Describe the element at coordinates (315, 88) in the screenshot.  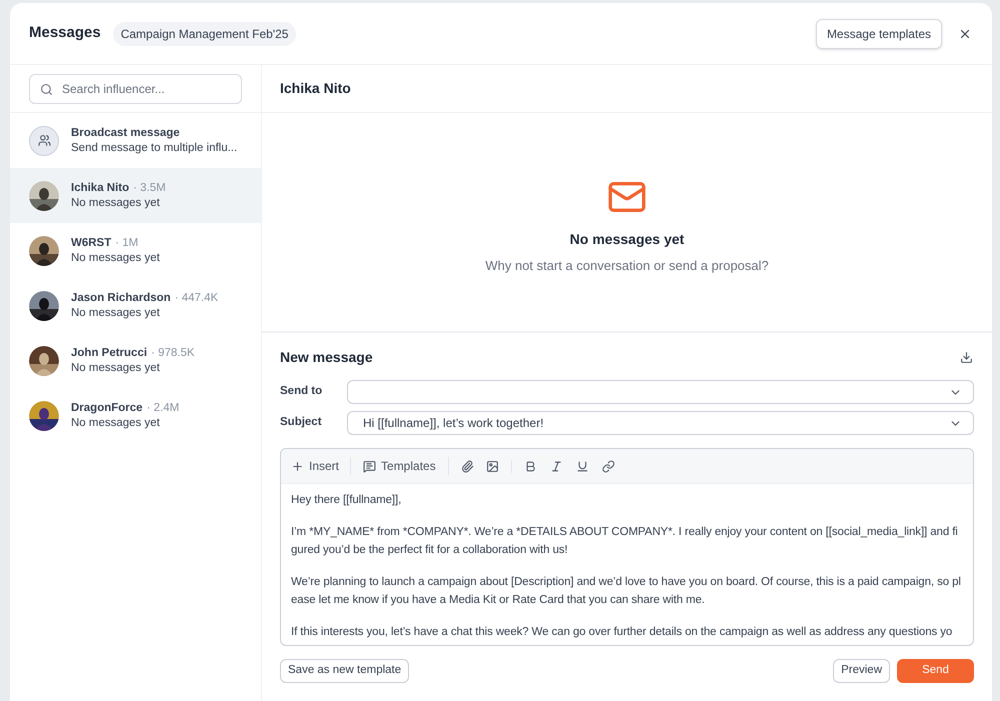
I see `conversation-title: Ichika Nito` at that location.